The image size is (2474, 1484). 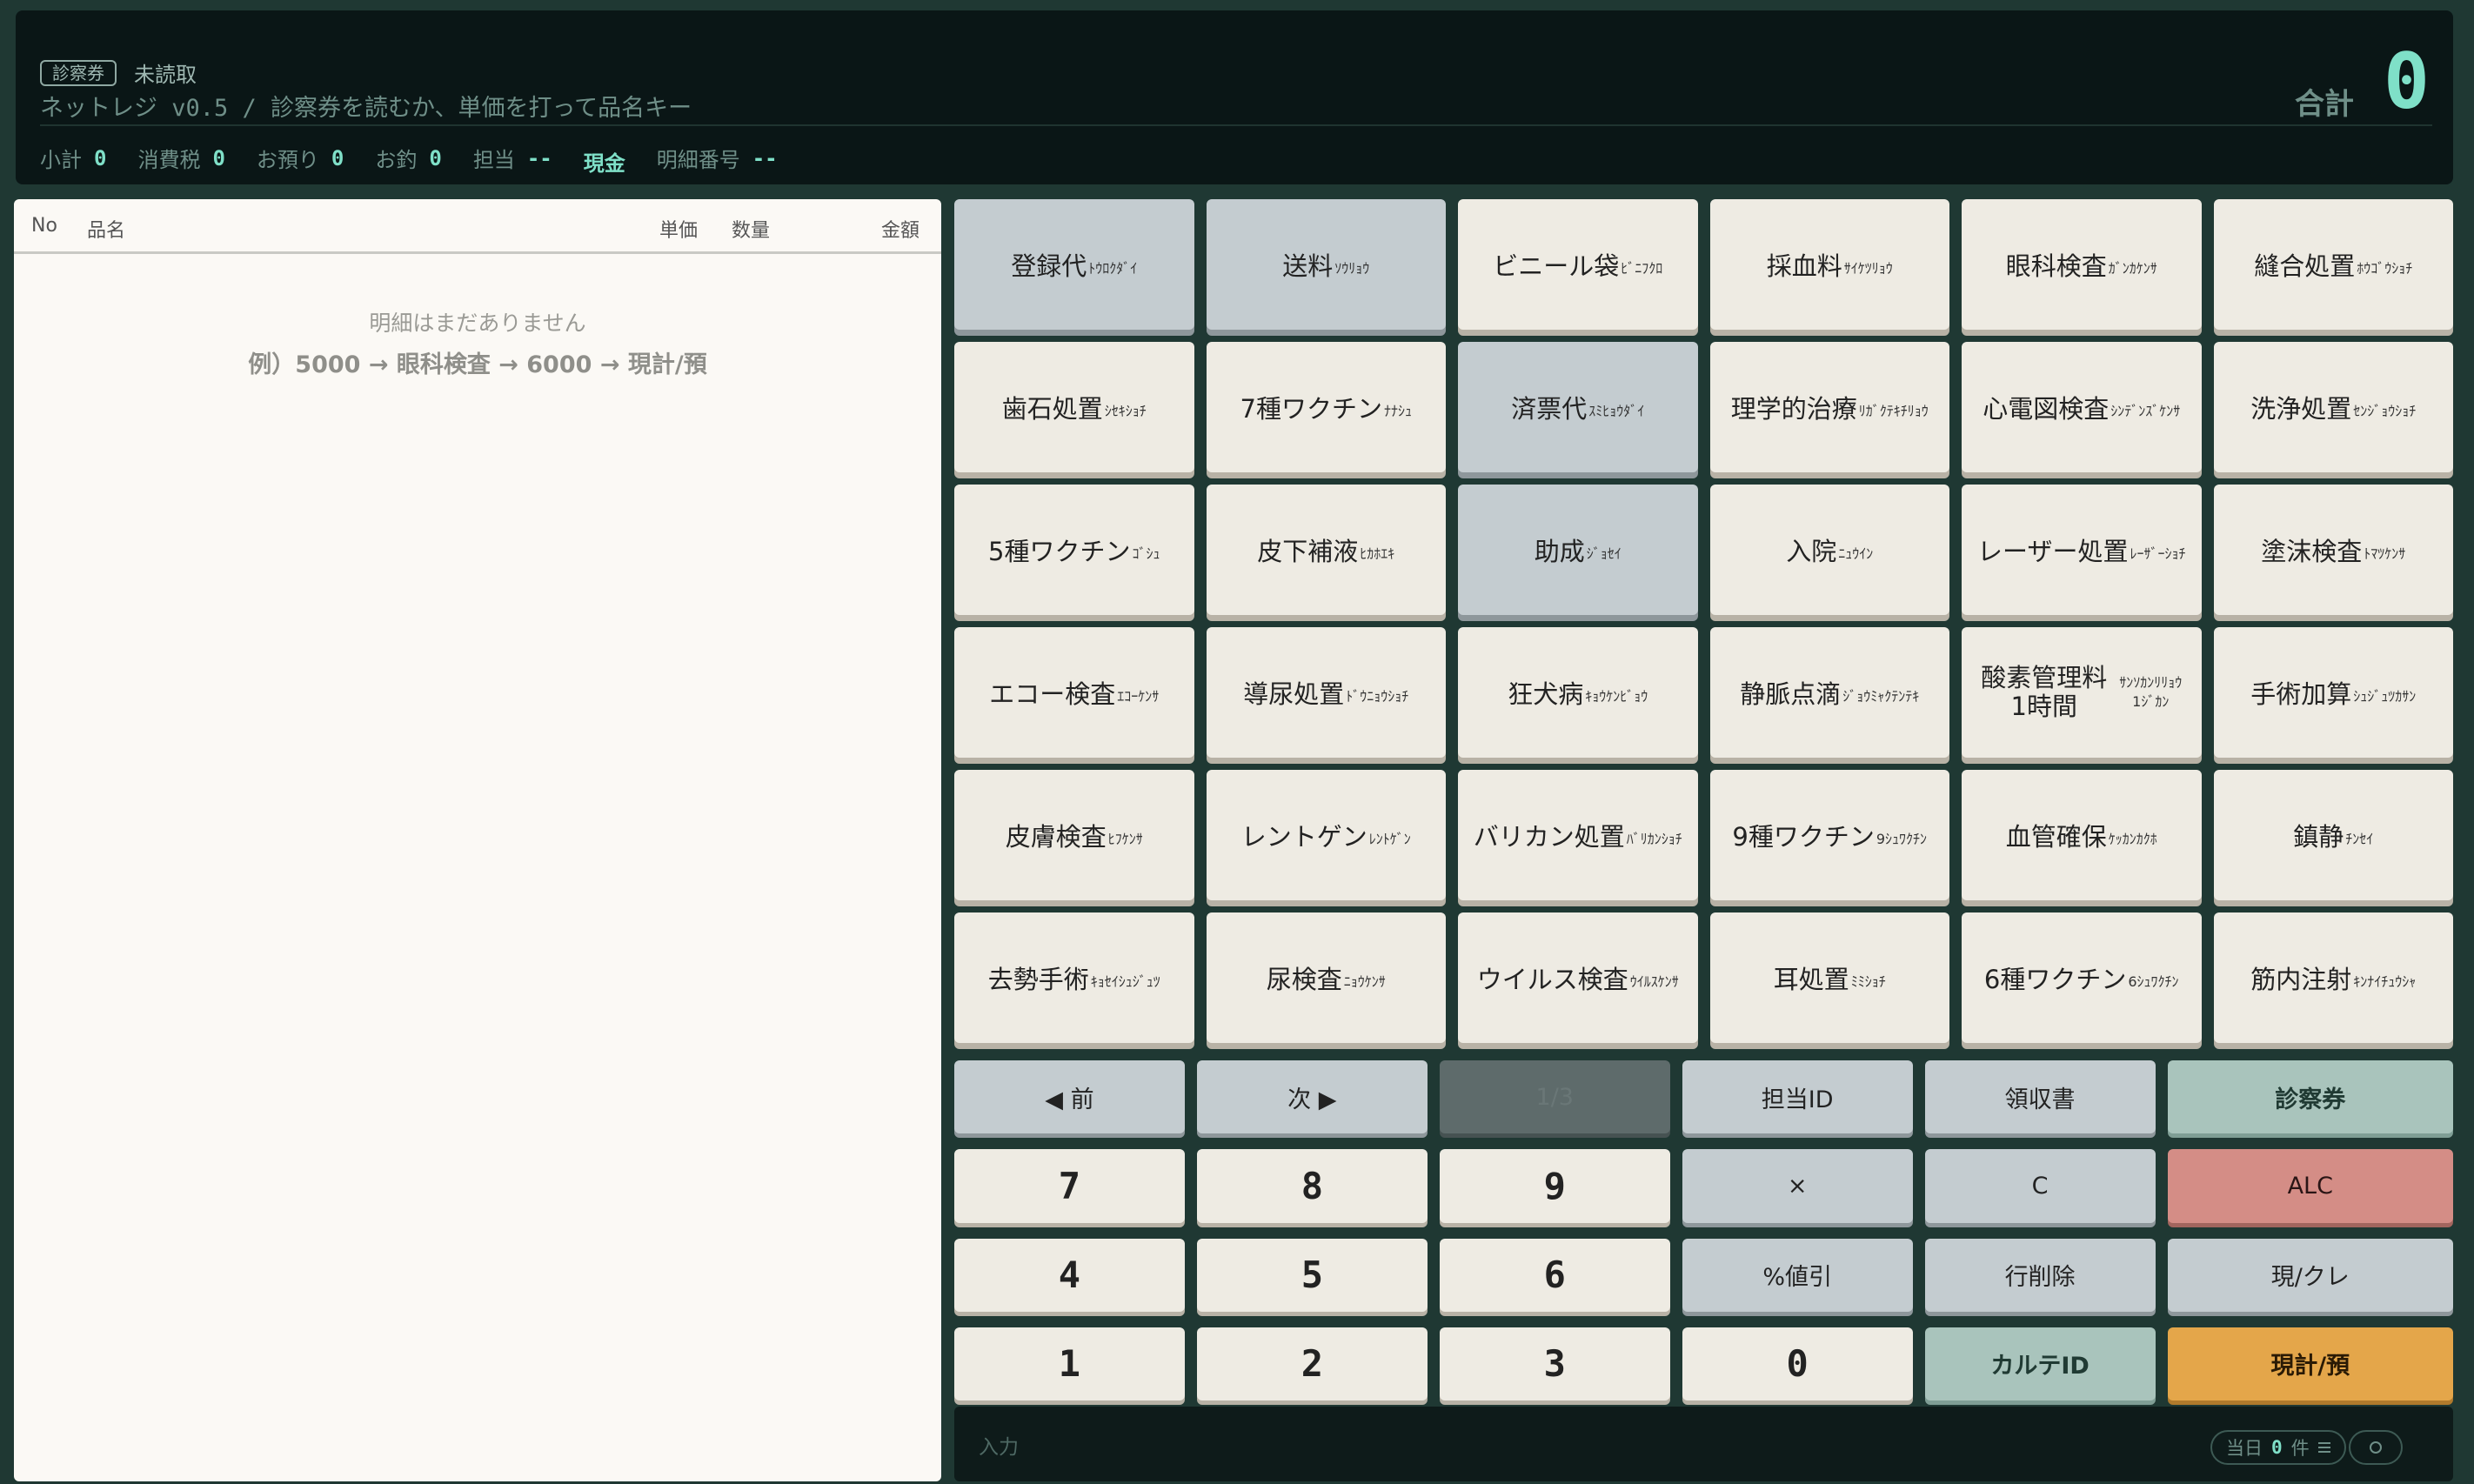 What do you see at coordinates (1797, 1097) in the screenshot?
I see `staff-id-button: 担当ID` at bounding box center [1797, 1097].